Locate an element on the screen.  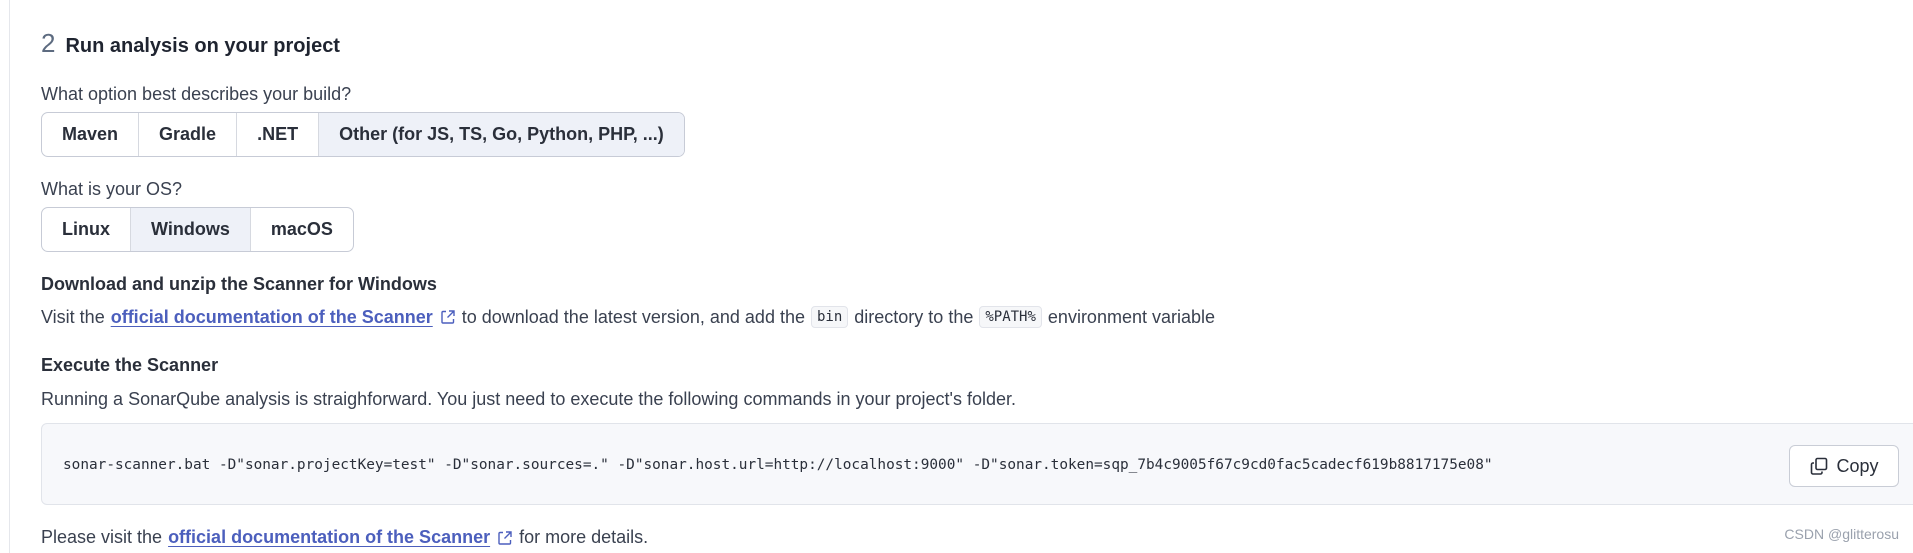
copy-label: Copy is located at coordinates (1857, 465).